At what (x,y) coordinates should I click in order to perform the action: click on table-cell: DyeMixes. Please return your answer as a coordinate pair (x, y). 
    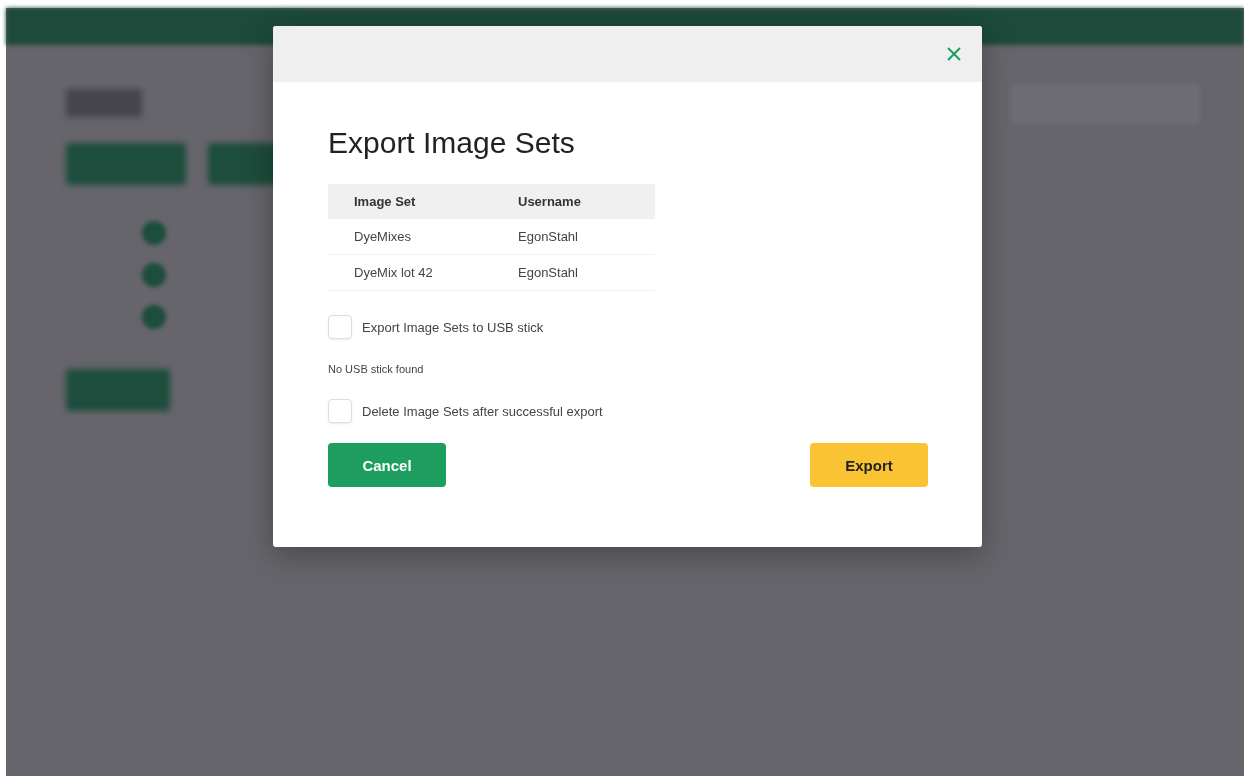
    Looking at the image, I should click on (383, 236).